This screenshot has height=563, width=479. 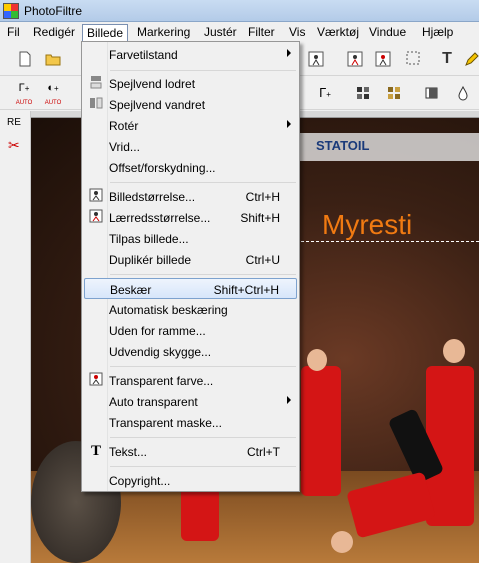 I want to click on menu-vindue: Vindue, so click(x=387, y=32).